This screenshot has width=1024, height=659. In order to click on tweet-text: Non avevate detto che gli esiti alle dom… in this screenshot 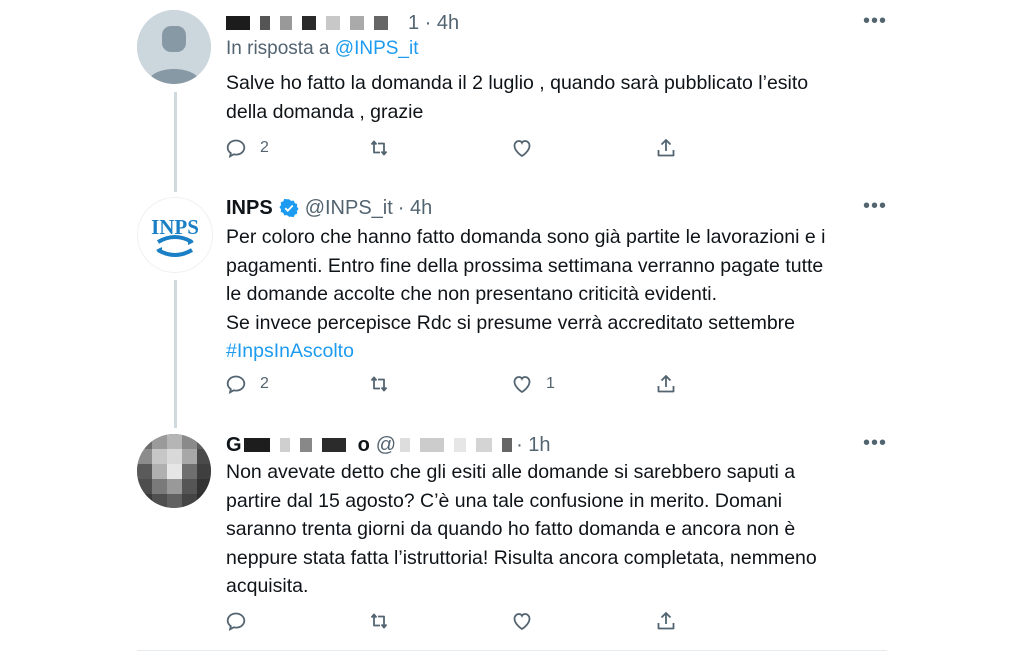, I will do `click(556, 529)`.